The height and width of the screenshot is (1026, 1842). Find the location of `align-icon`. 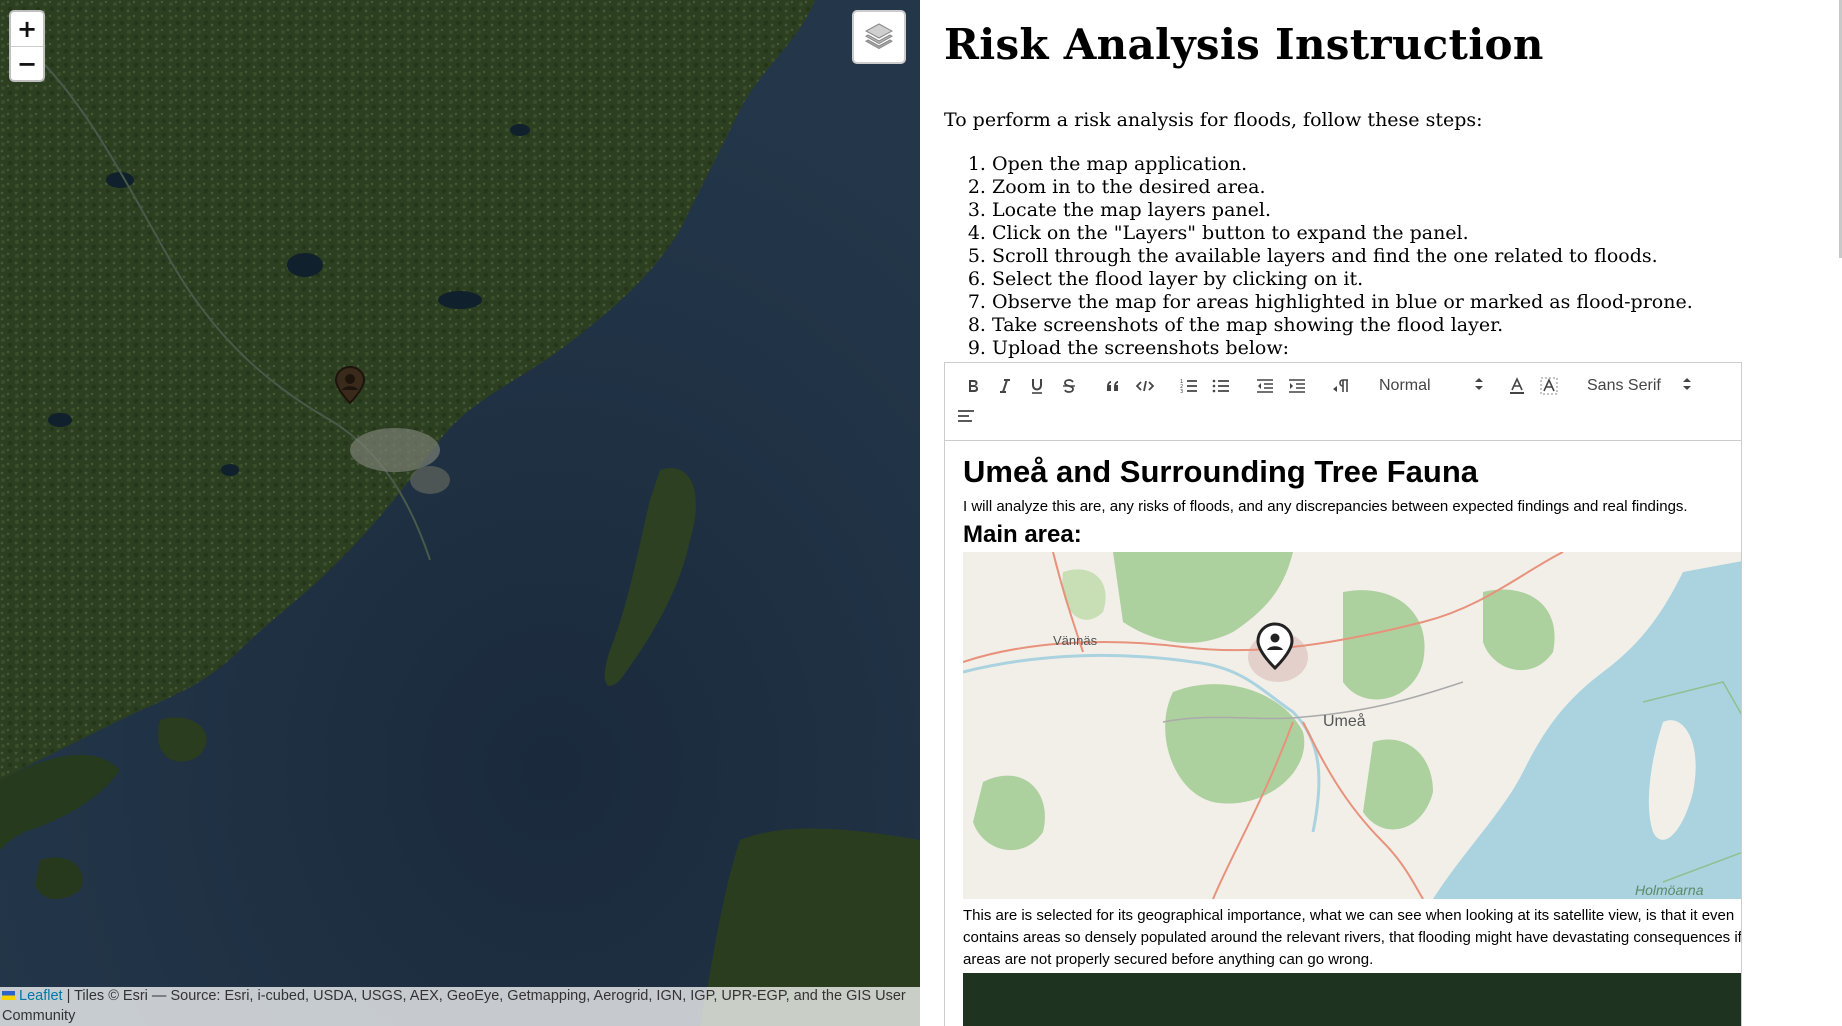

align-icon is located at coordinates (973, 416).